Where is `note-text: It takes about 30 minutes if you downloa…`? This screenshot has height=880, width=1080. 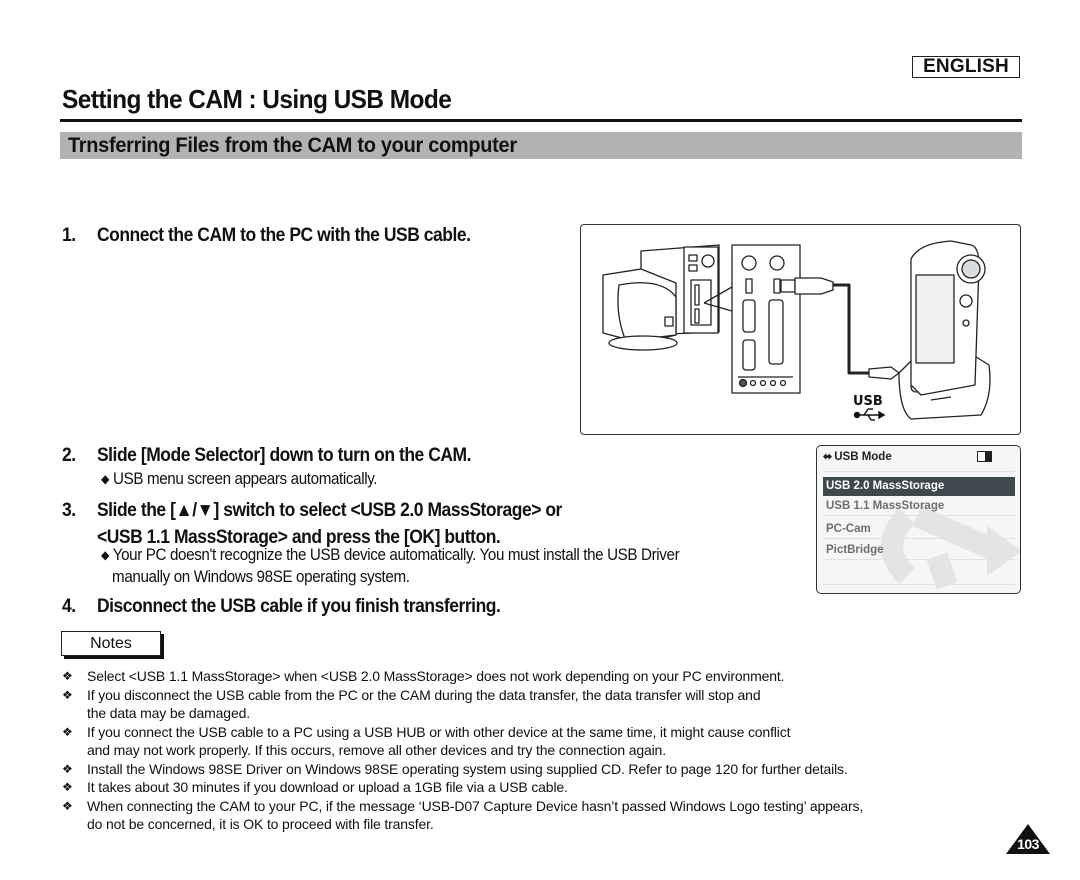
note-text: It takes about 30 minutes if you downloa… is located at coordinates (327, 787).